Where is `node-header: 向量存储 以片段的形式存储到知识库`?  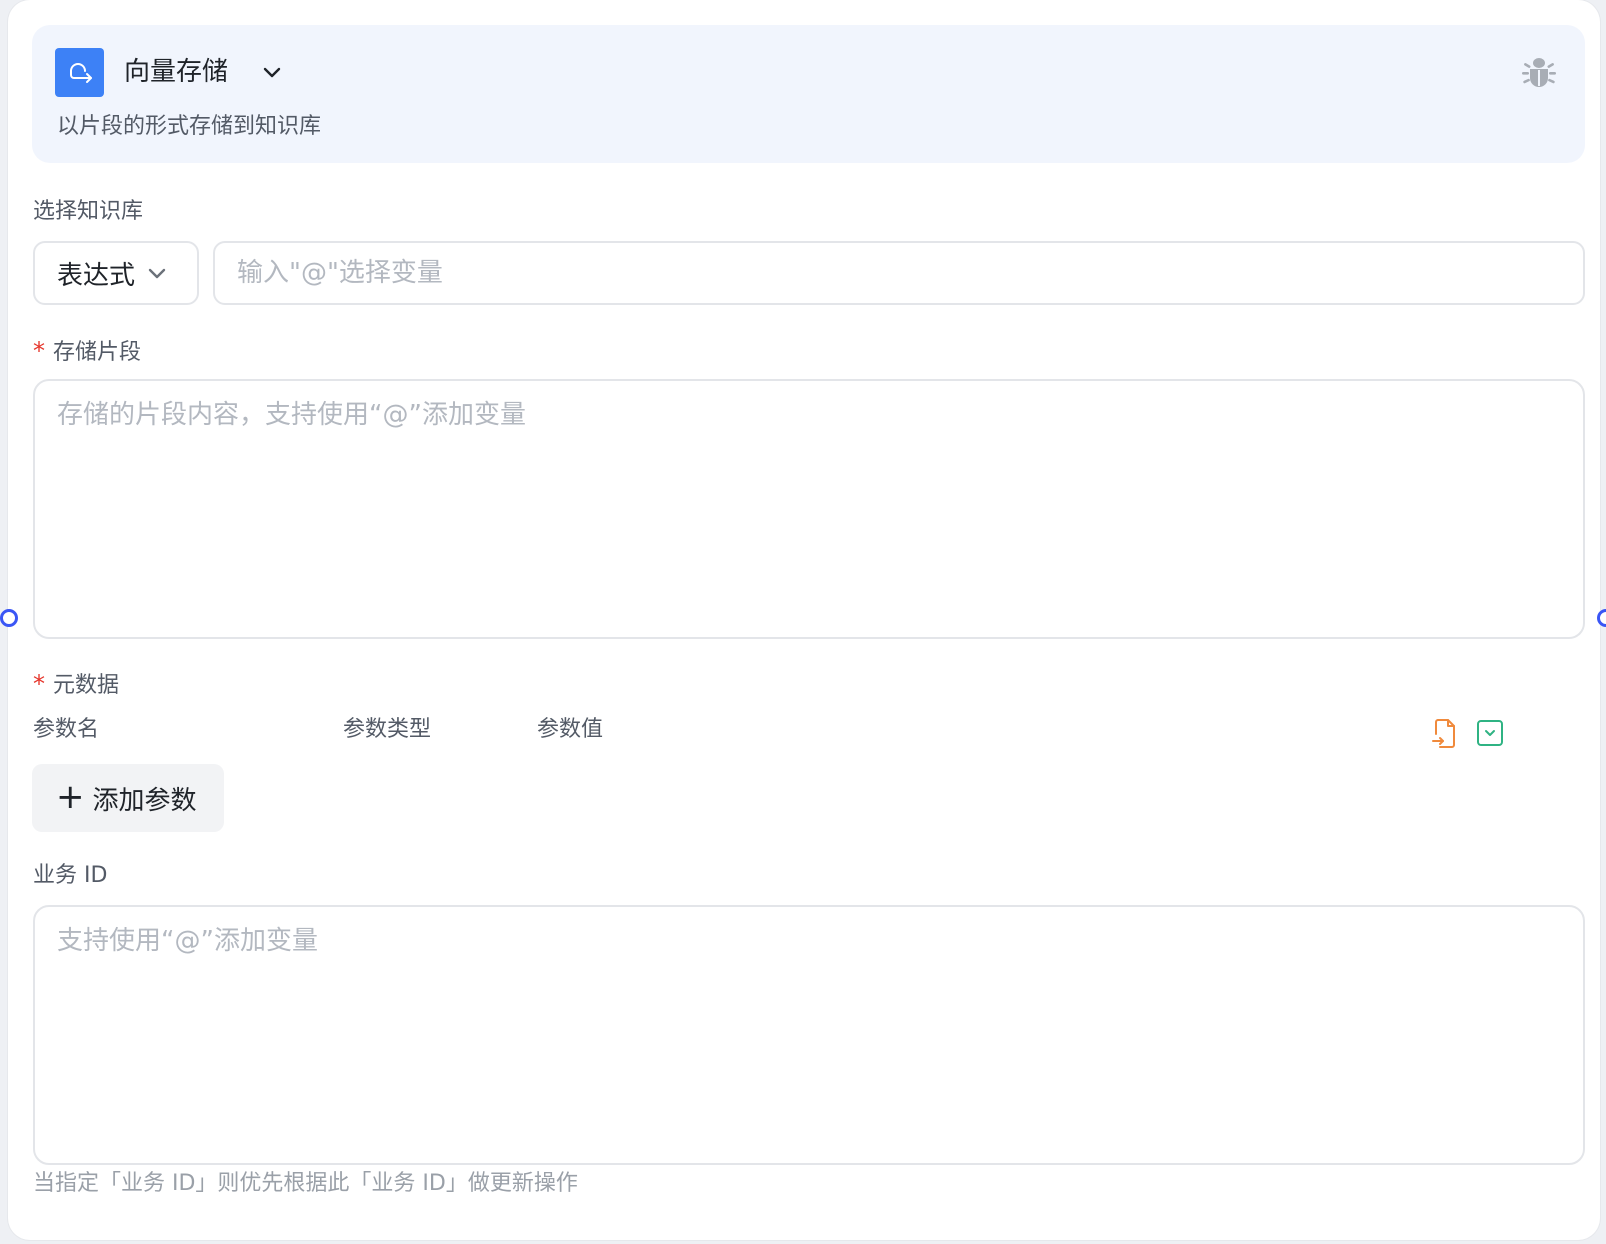 node-header: 向量存储 以片段的形式存储到知识库 is located at coordinates (808, 94).